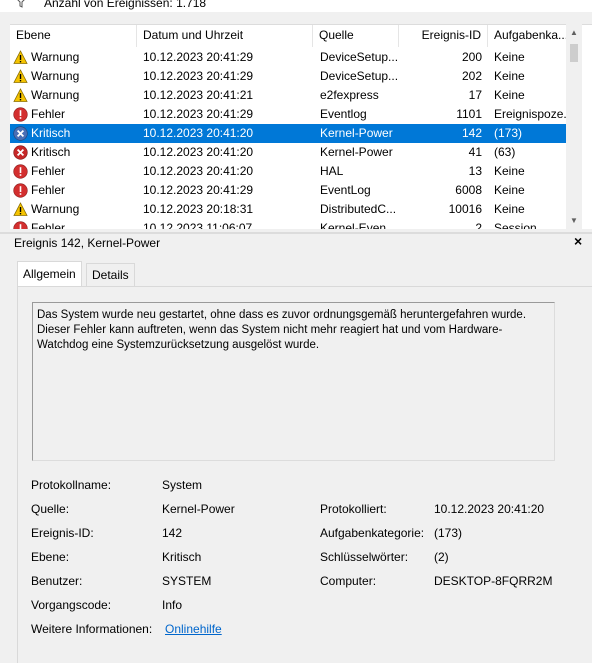  Describe the element at coordinates (71, 605) in the screenshot. I see `label-opcode: Vorgangscode:` at that location.